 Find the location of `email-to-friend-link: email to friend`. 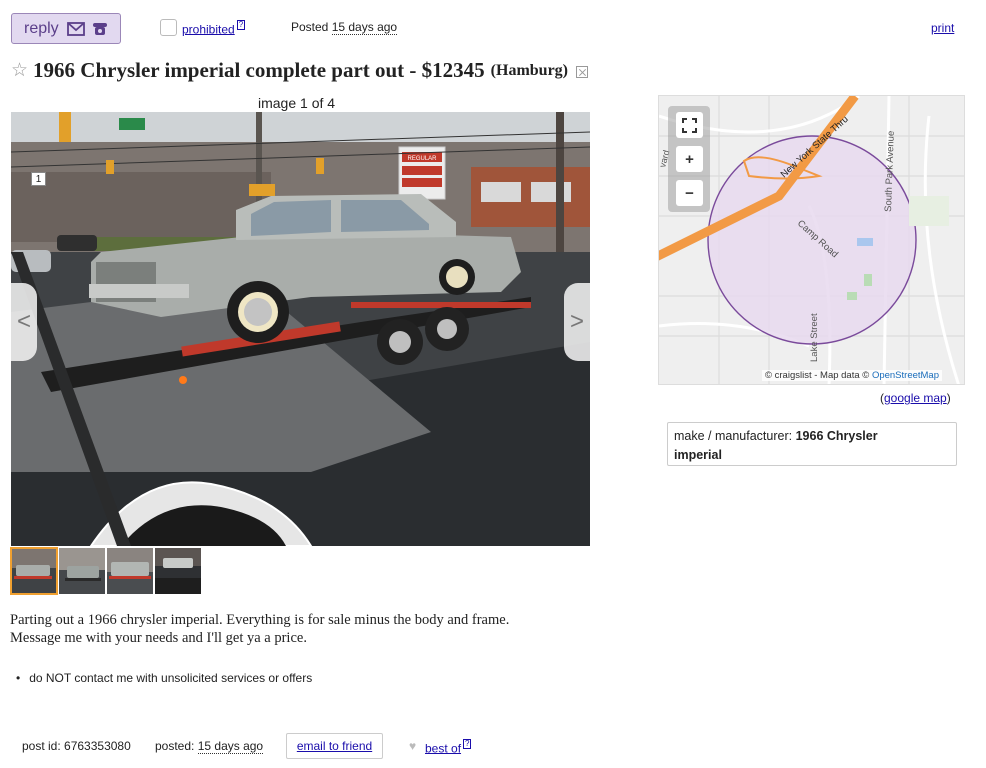

email-to-friend-link: email to friend is located at coordinates (334, 746).